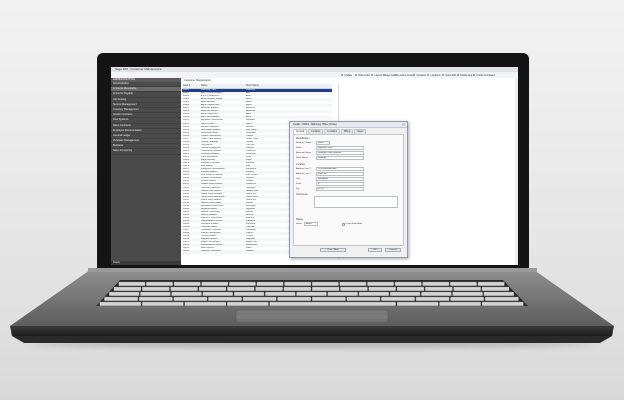 The width and height of the screenshot is (624, 400). I want to click on column-header-short-name: Short Name, so click(252, 86).